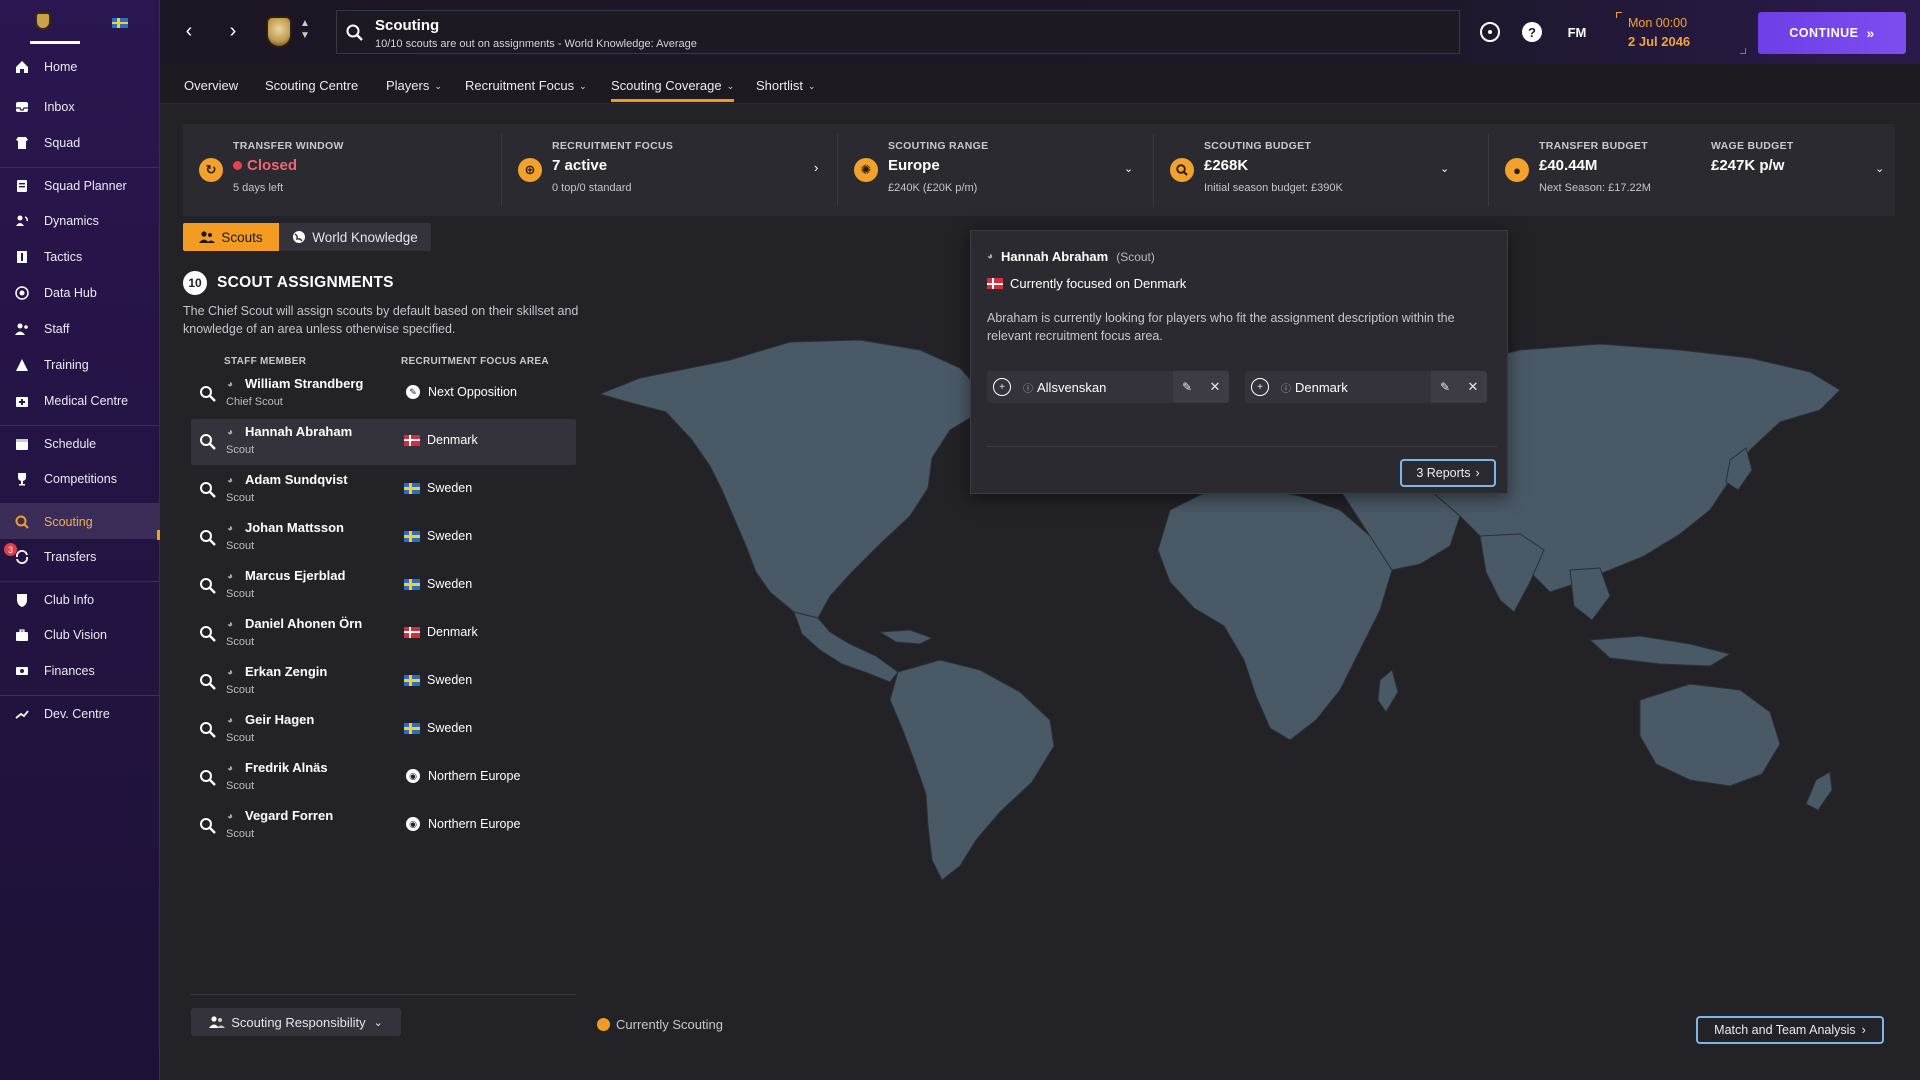 This screenshot has width=1920, height=1080. I want to click on match-team-analysis-button: Match and Team Analysis ›, so click(1790, 1030).